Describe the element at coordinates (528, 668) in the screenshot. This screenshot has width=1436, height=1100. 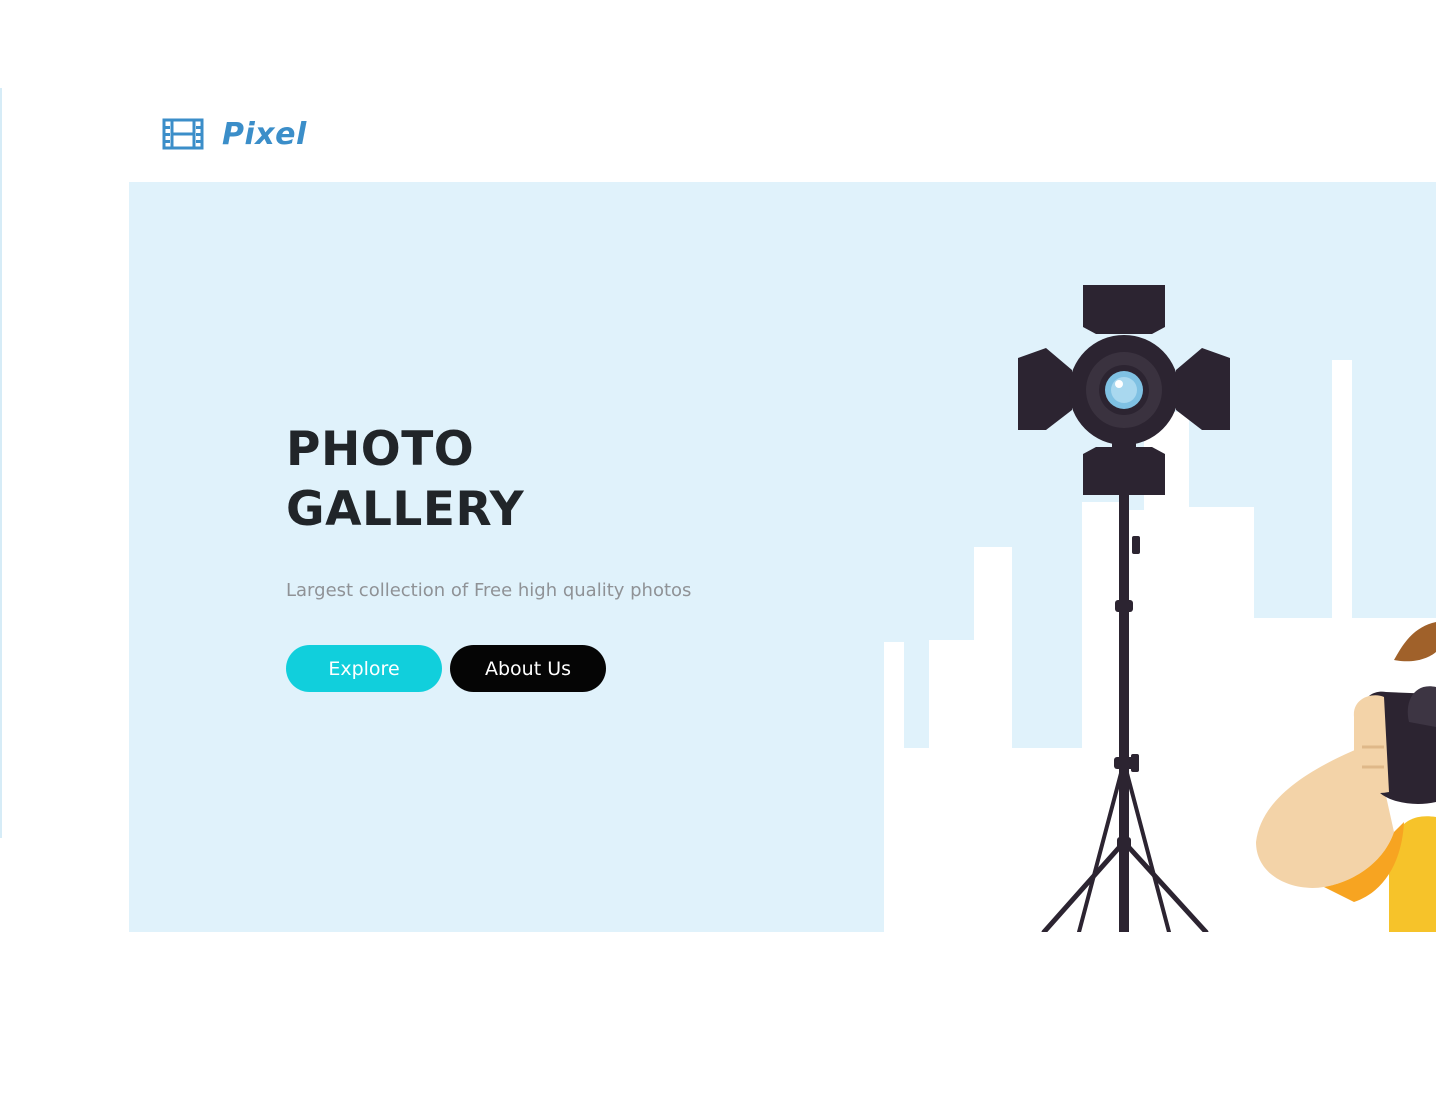
I see `about-us-button: About Us` at that location.